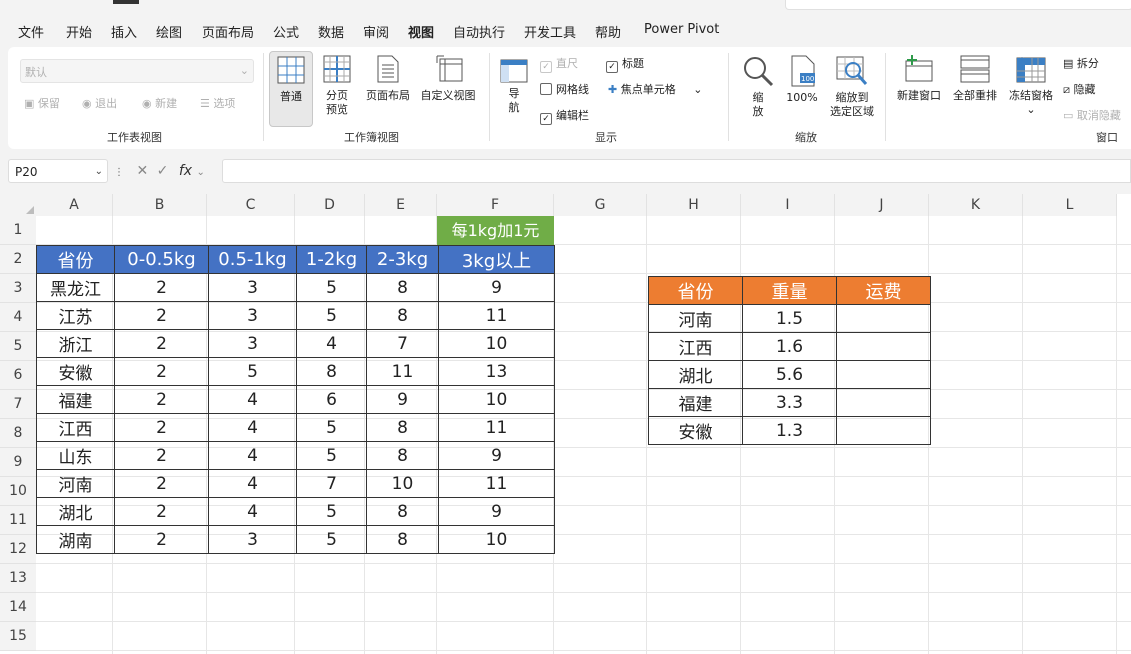 This screenshot has width=1131, height=654. I want to click on column-header: D, so click(330, 205).